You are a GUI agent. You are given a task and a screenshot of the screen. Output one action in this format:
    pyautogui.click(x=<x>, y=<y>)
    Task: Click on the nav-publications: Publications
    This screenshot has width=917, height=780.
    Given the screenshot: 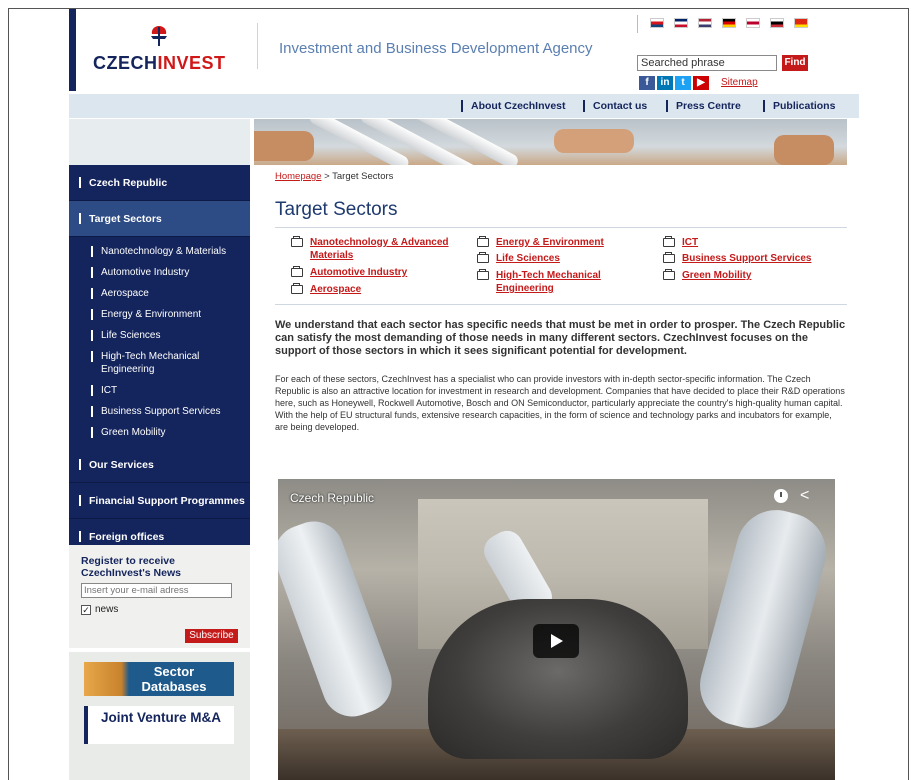 What is the action you would take?
    pyautogui.click(x=799, y=106)
    